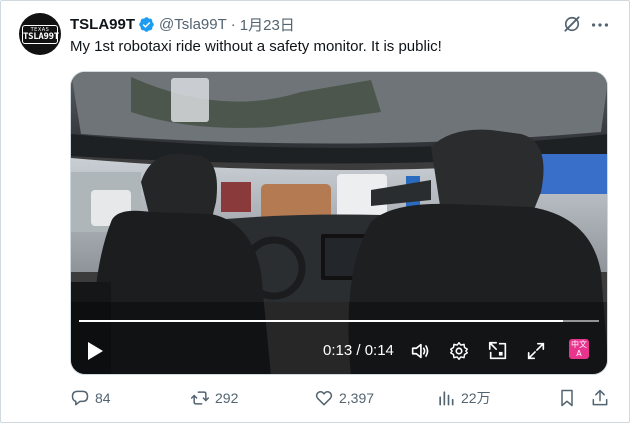  What do you see at coordinates (102, 24) in the screenshot?
I see `display-name: TSLA99T` at bounding box center [102, 24].